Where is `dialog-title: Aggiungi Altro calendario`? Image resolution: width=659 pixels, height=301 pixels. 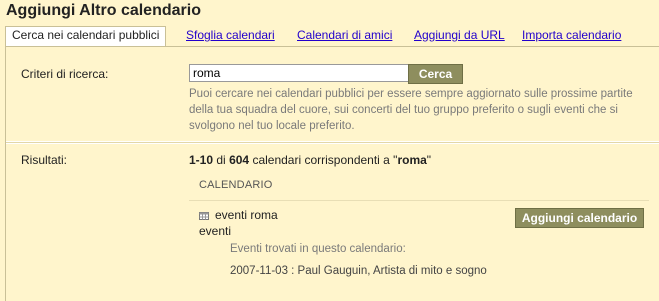 dialog-title: Aggiungi Altro calendario is located at coordinates (103, 10).